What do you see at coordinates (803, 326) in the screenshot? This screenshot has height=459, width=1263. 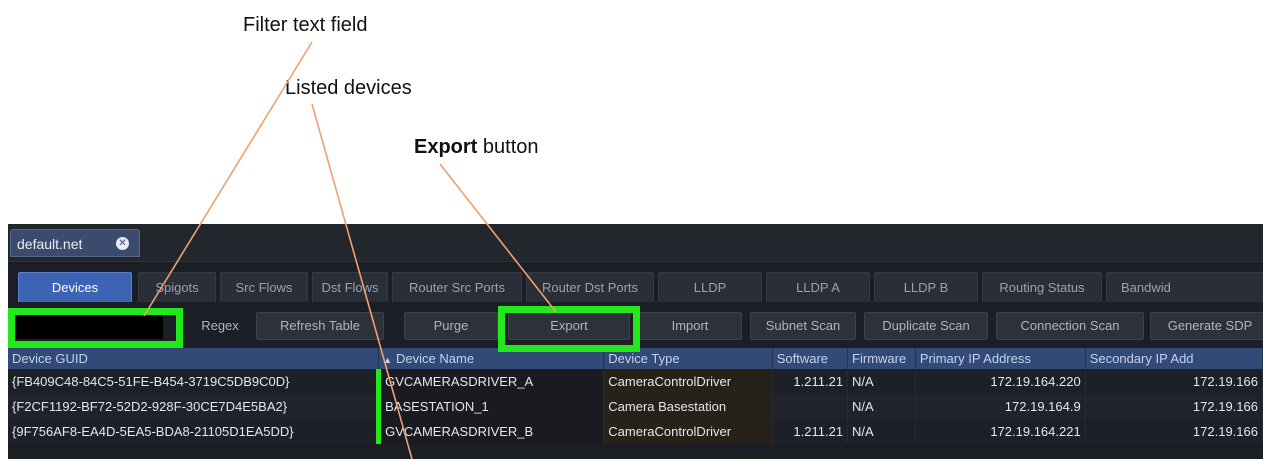 I see `subnet-scan-button: Subnet Scan` at bounding box center [803, 326].